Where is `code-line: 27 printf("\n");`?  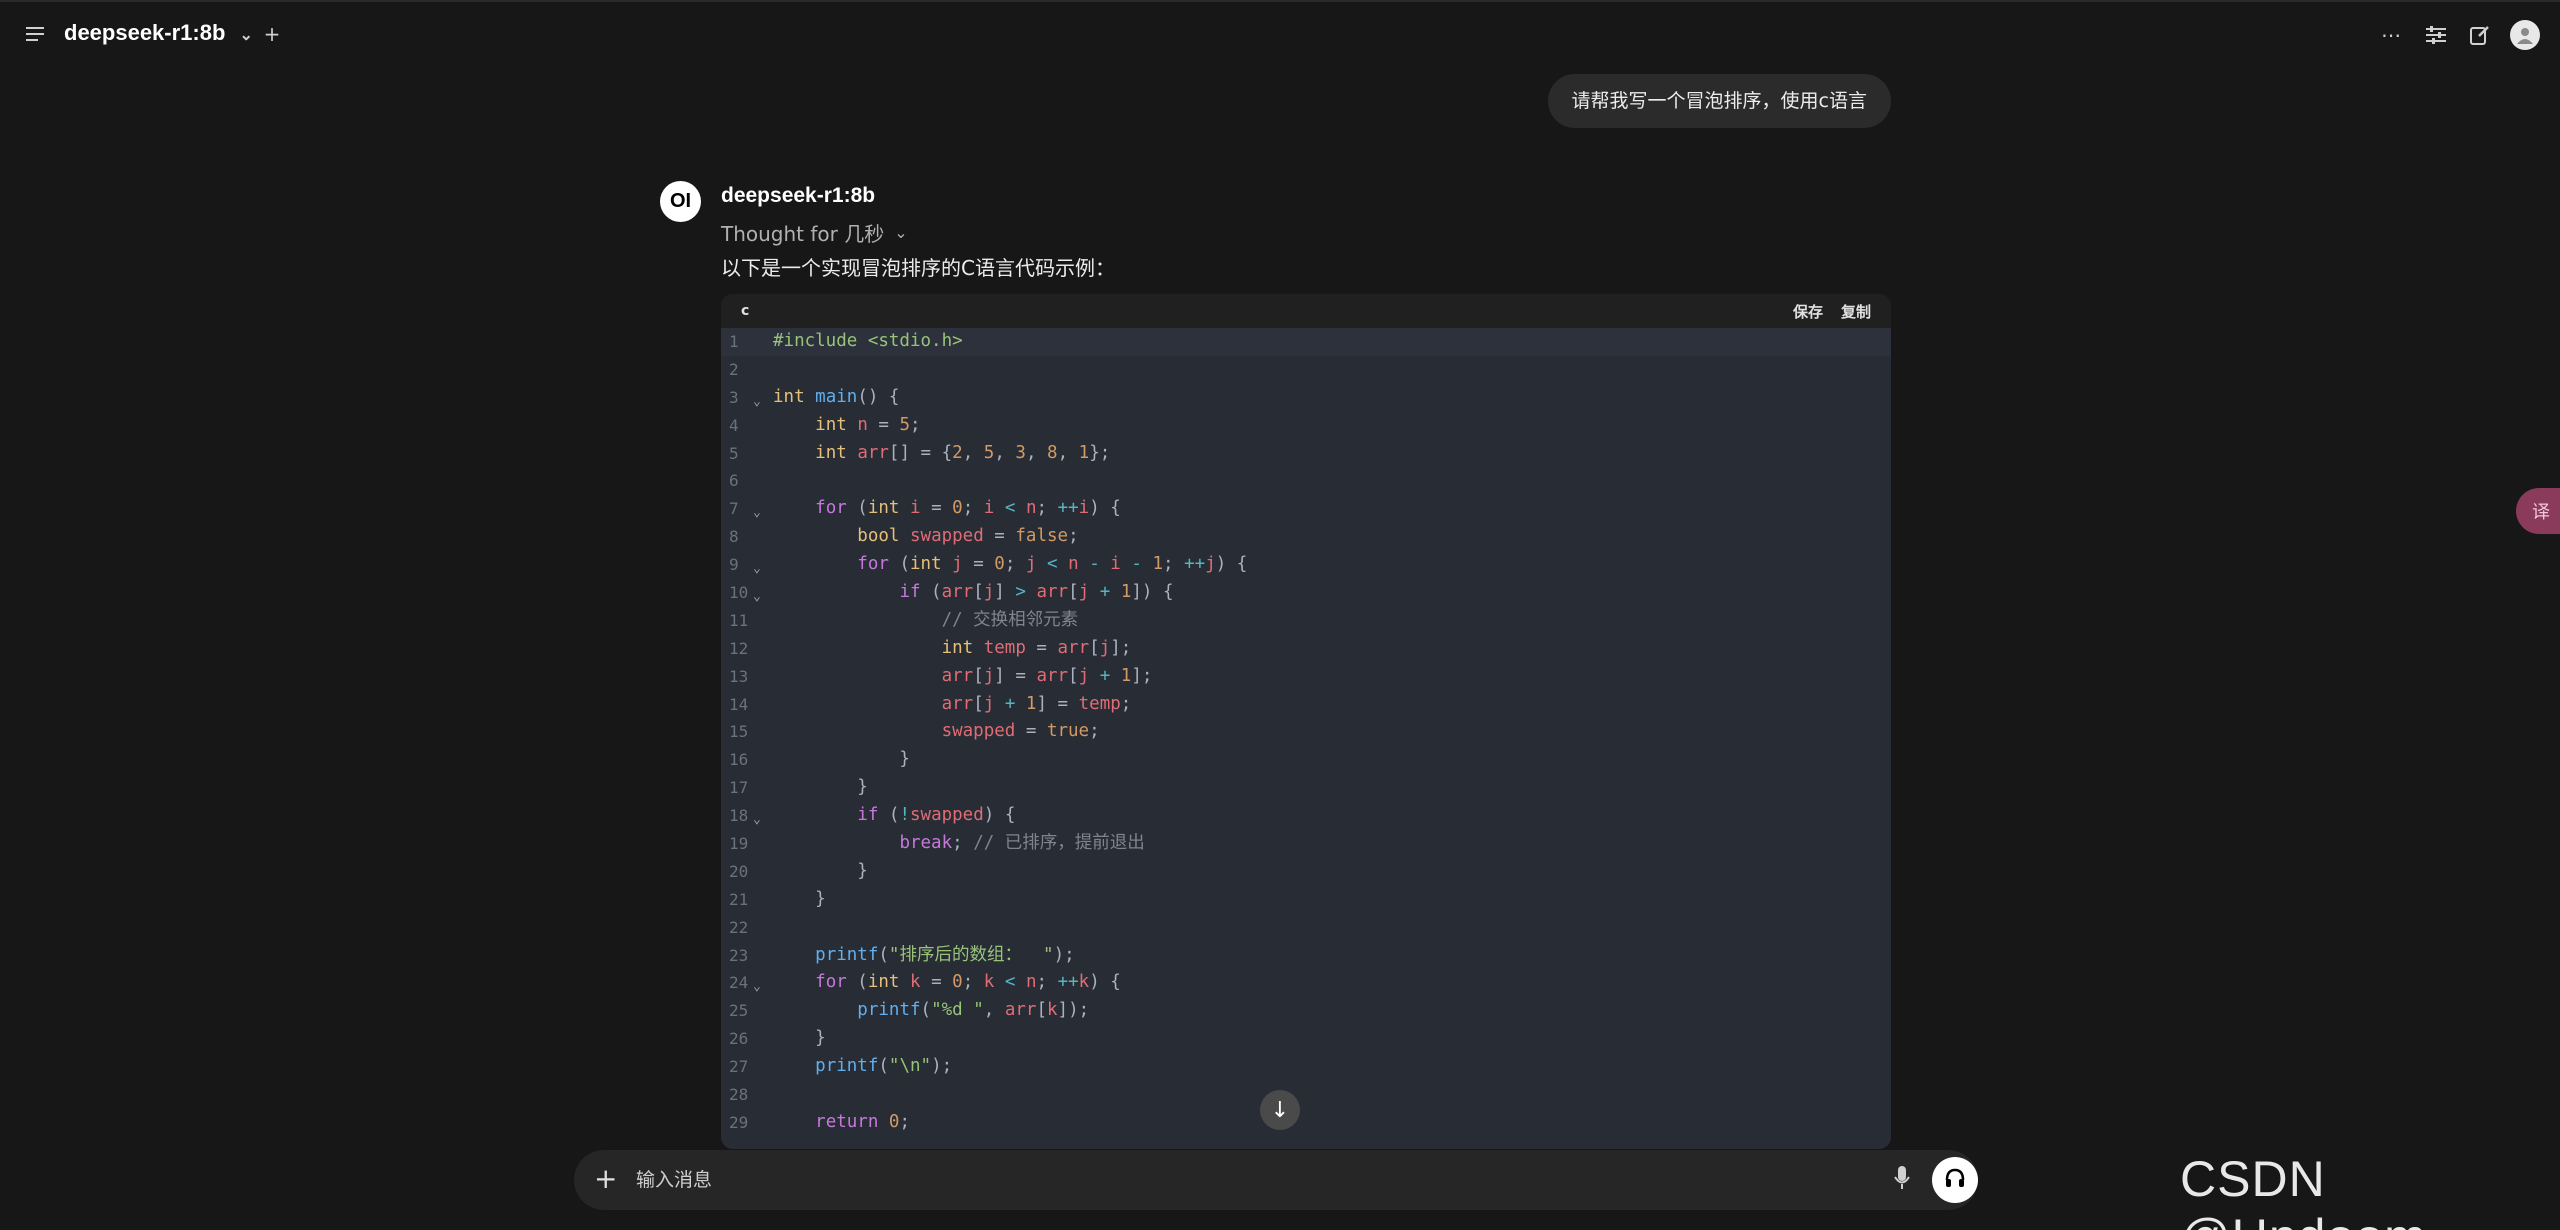
code-line: 27 printf("\n"); is located at coordinates (841, 1066).